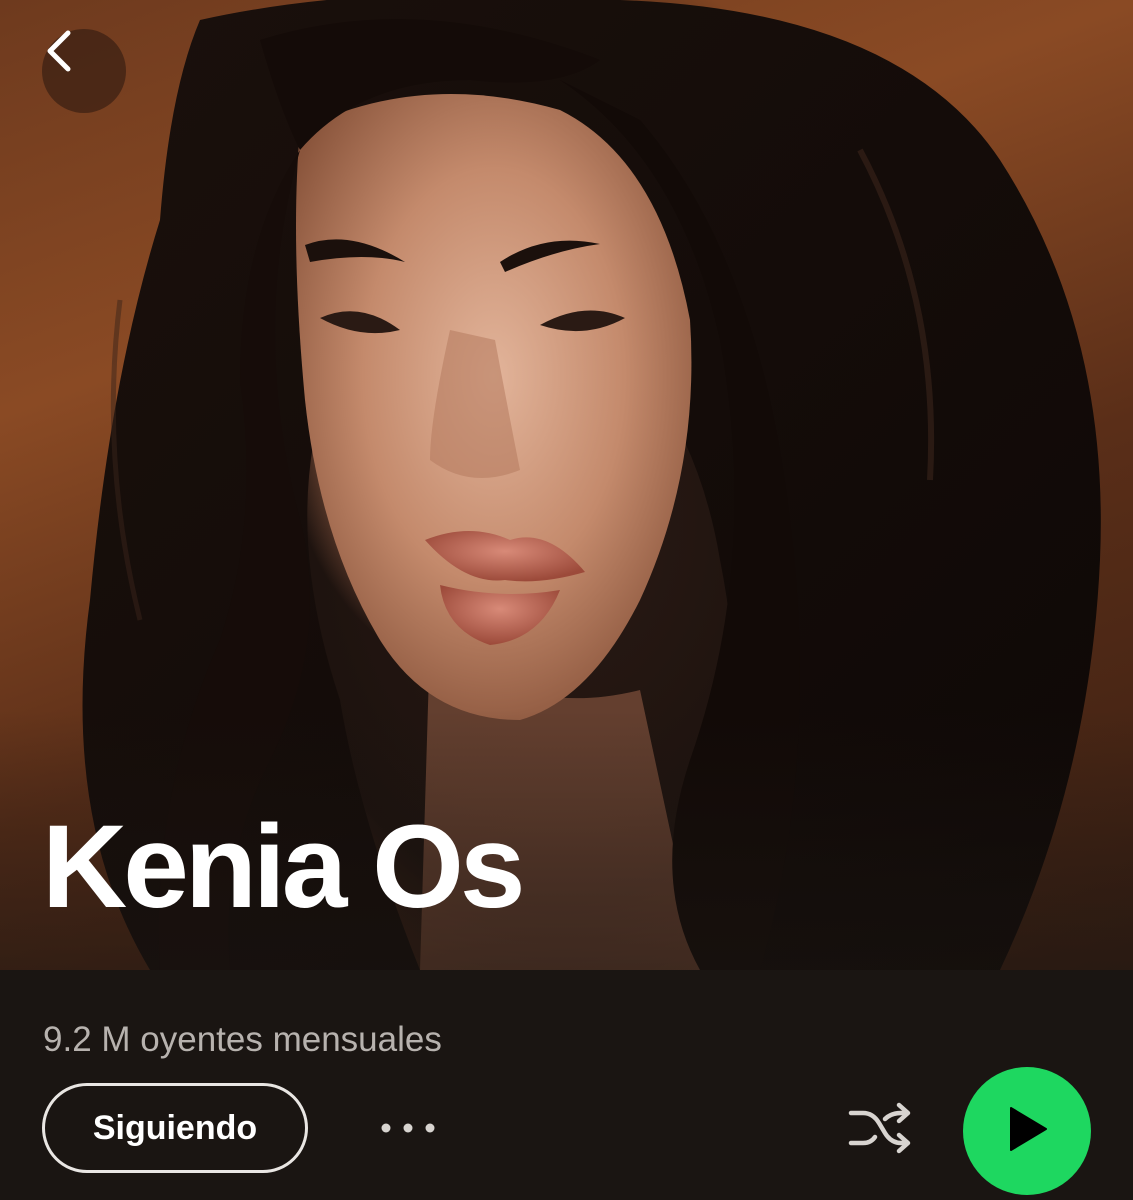 This screenshot has width=1133, height=1200. I want to click on monthly-listeners: 9.2 M oyentes mensuales, so click(242, 1039).